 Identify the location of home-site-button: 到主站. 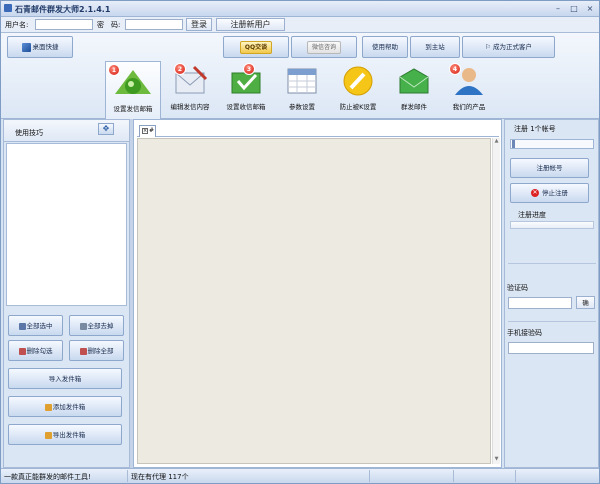
(435, 47).